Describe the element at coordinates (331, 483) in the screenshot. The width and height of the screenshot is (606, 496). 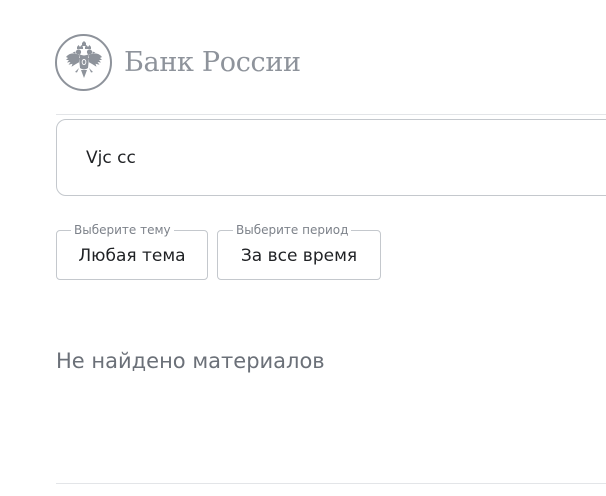
I see `footer-divider` at that location.